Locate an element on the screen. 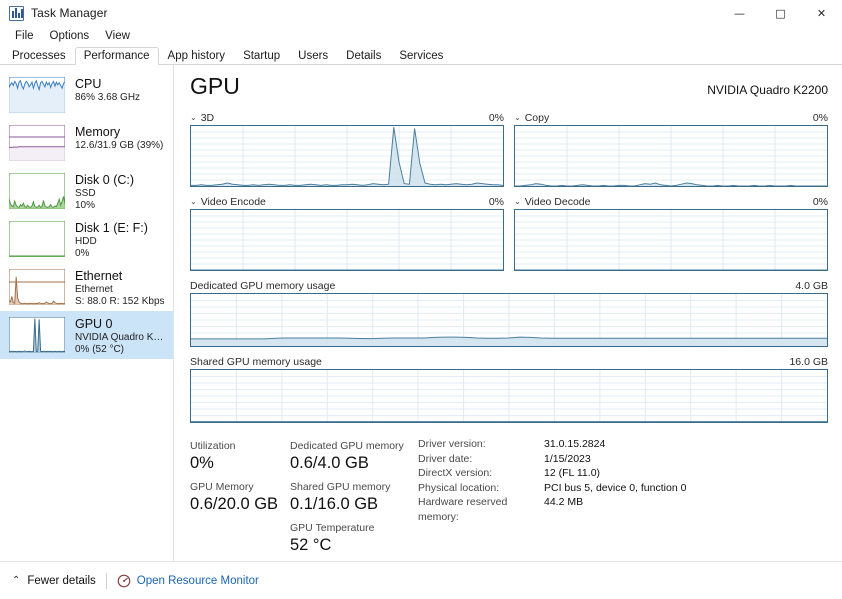 This screenshot has width=842, height=599. gpu-header: GPU NVIDIA Quadro K2200 is located at coordinates (509, 90).